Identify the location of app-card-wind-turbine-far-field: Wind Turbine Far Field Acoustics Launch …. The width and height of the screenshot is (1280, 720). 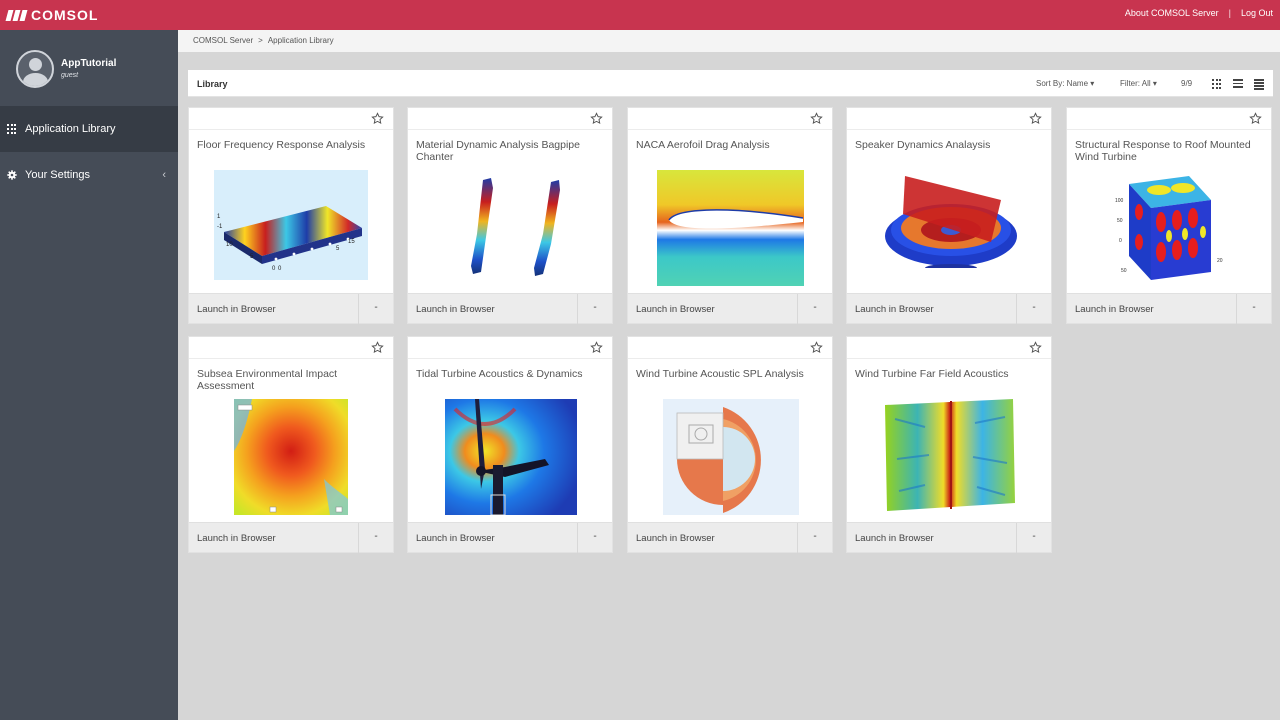
(949, 444).